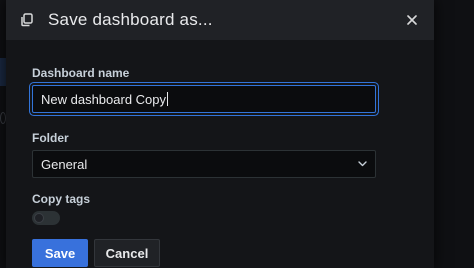 Image resolution: width=474 pixels, height=268 pixels. What do you see at coordinates (233, 208) in the screenshot?
I see `copy-tags-group: Copy tags` at bounding box center [233, 208].